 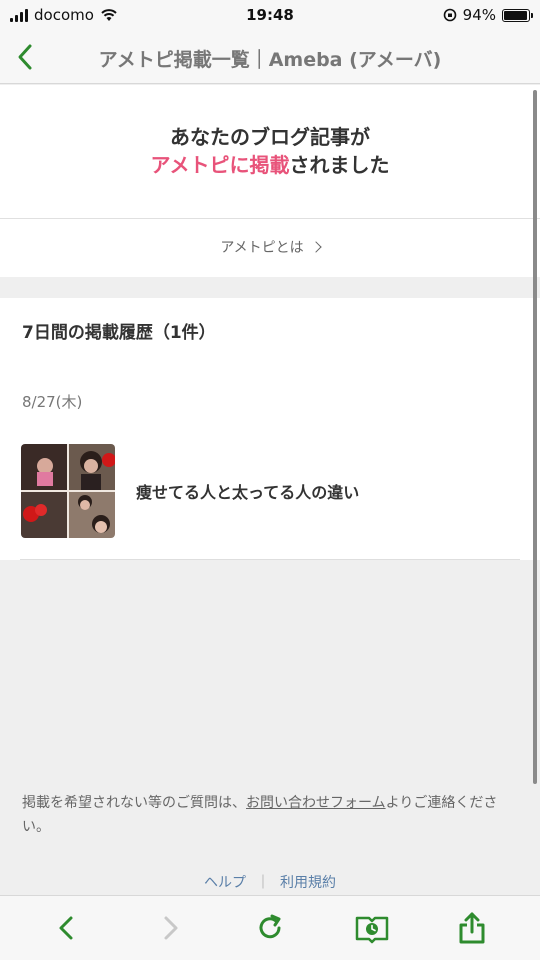 I want to click on toolbar-share-button, so click(x=472, y=928).